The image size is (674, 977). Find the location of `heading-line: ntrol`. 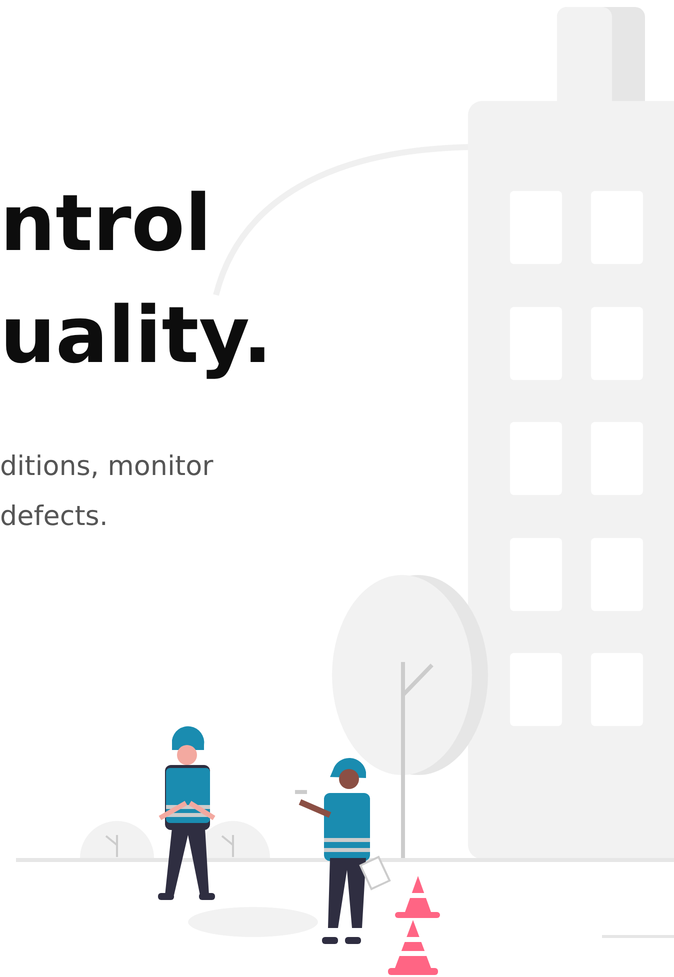

heading-line: ntrol is located at coordinates (106, 224).